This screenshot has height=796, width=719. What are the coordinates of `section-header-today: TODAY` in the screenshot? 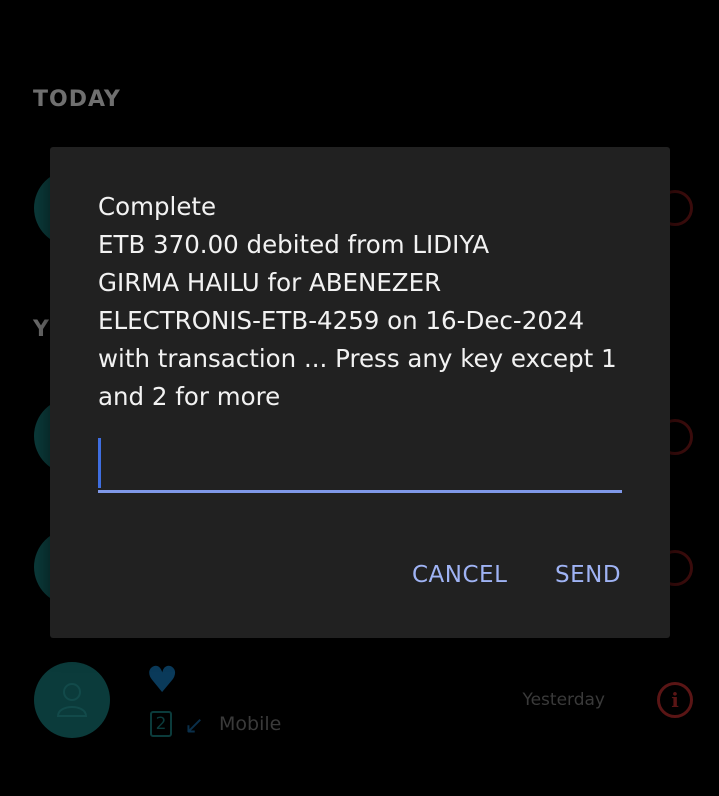 It's located at (77, 99).